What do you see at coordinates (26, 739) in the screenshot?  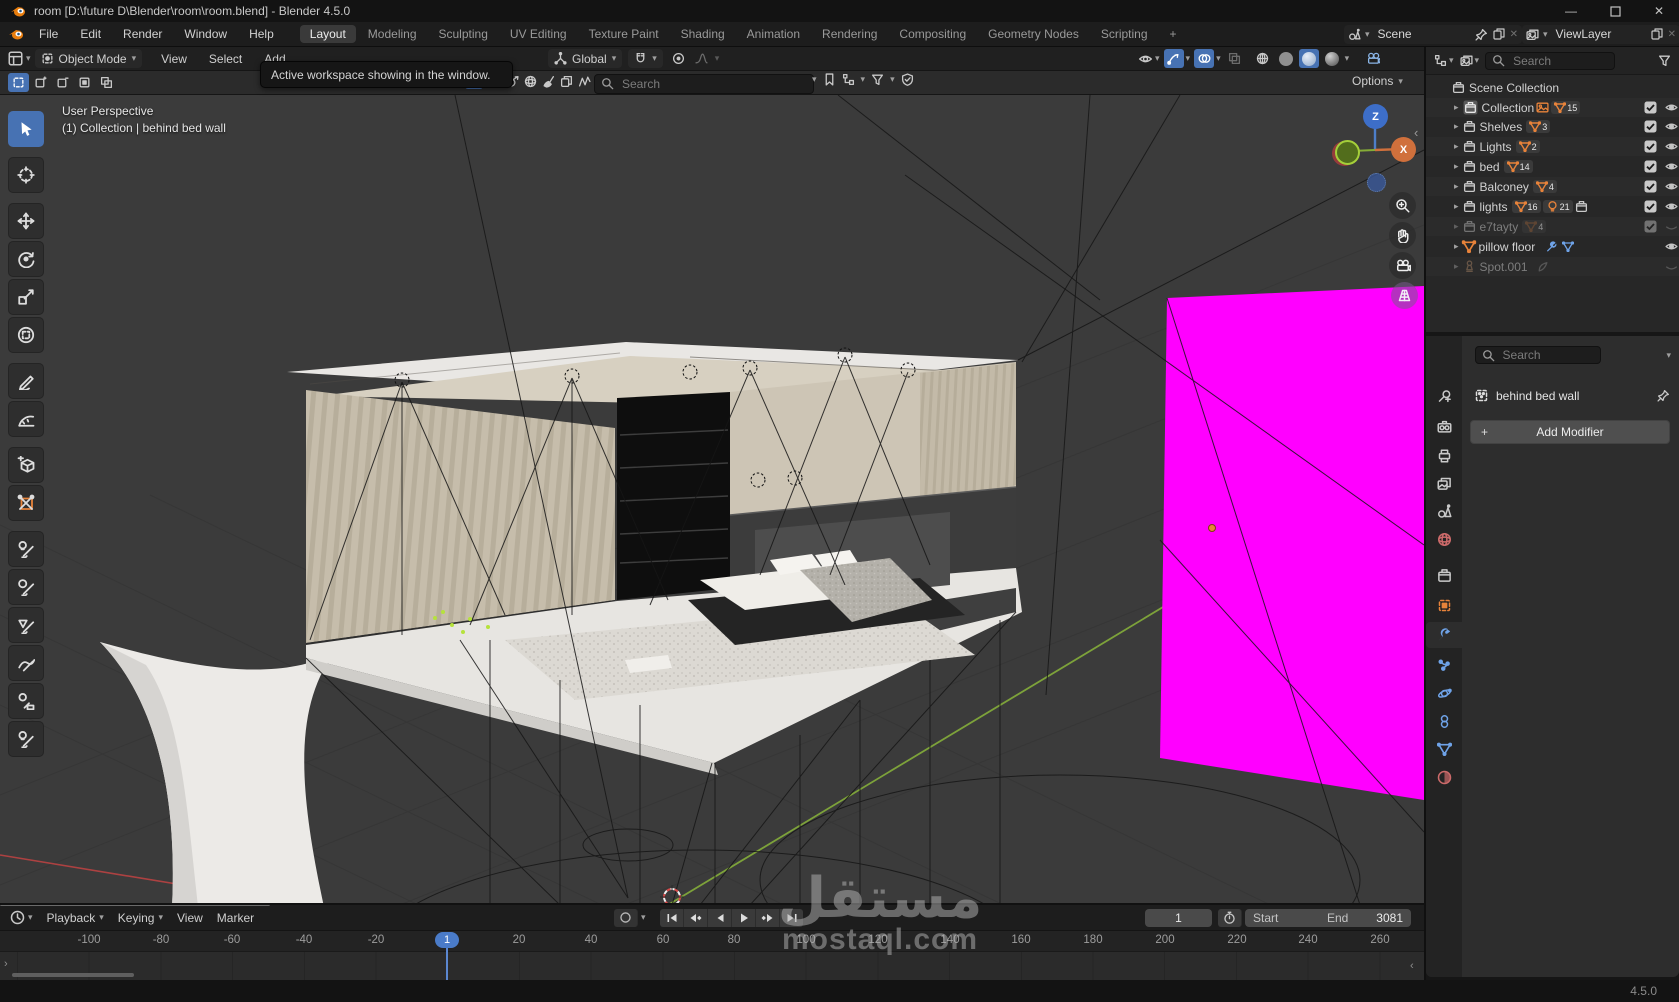 I see `tool-light-brush` at bounding box center [26, 739].